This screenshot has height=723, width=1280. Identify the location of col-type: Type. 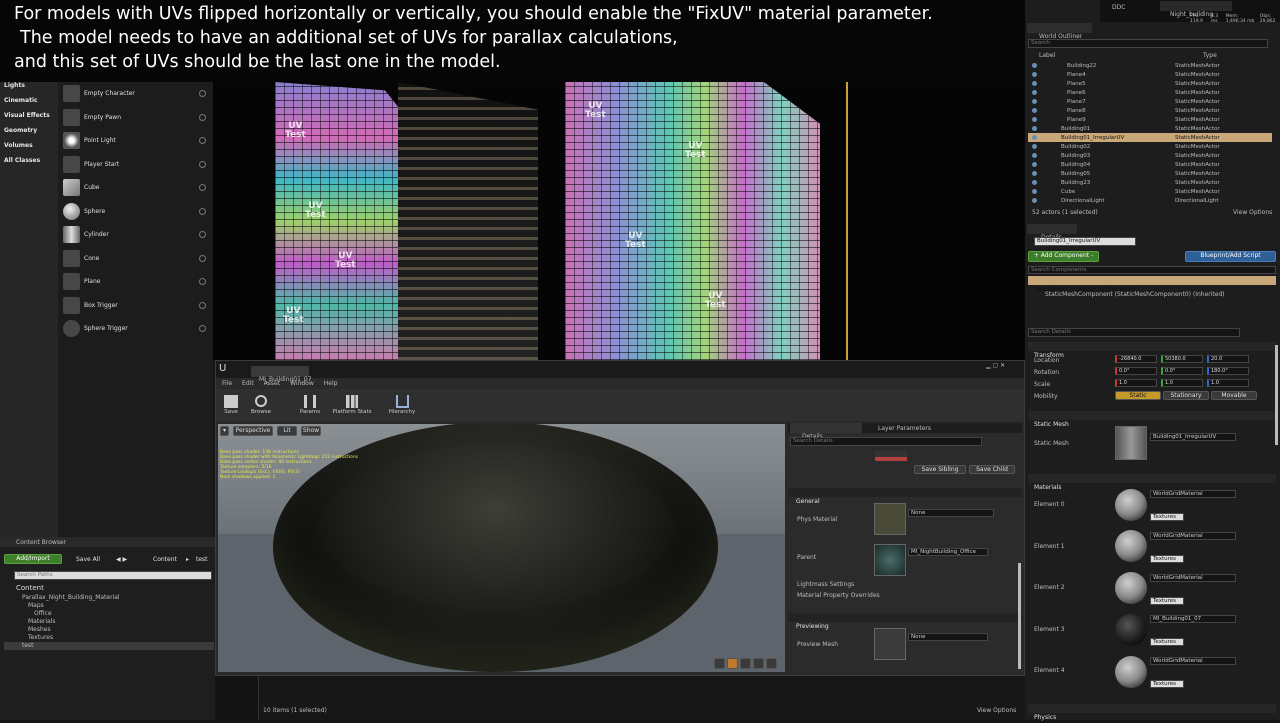
(1210, 55).